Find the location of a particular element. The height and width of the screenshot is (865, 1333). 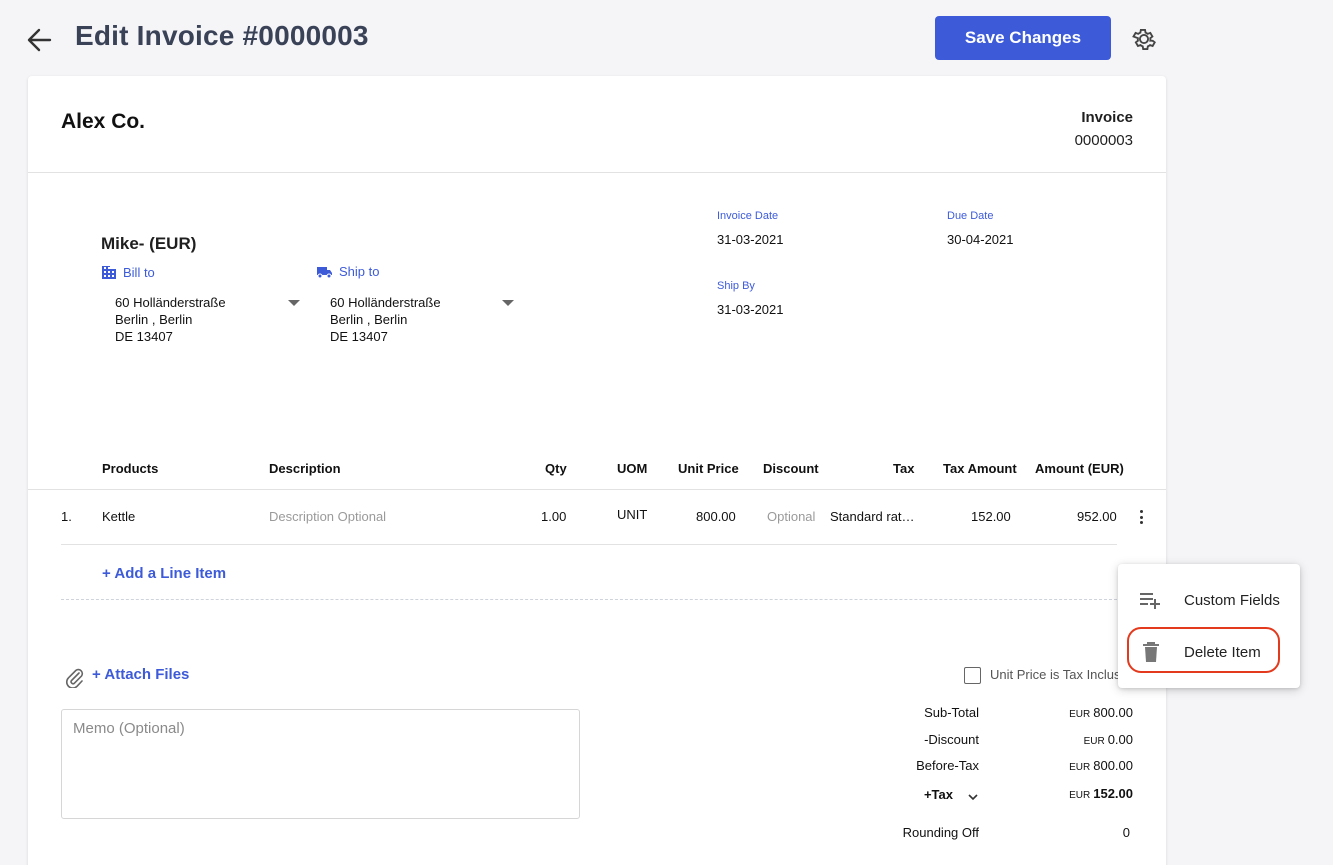

add-line-item-button: + Add a Line Item is located at coordinates (164, 573).